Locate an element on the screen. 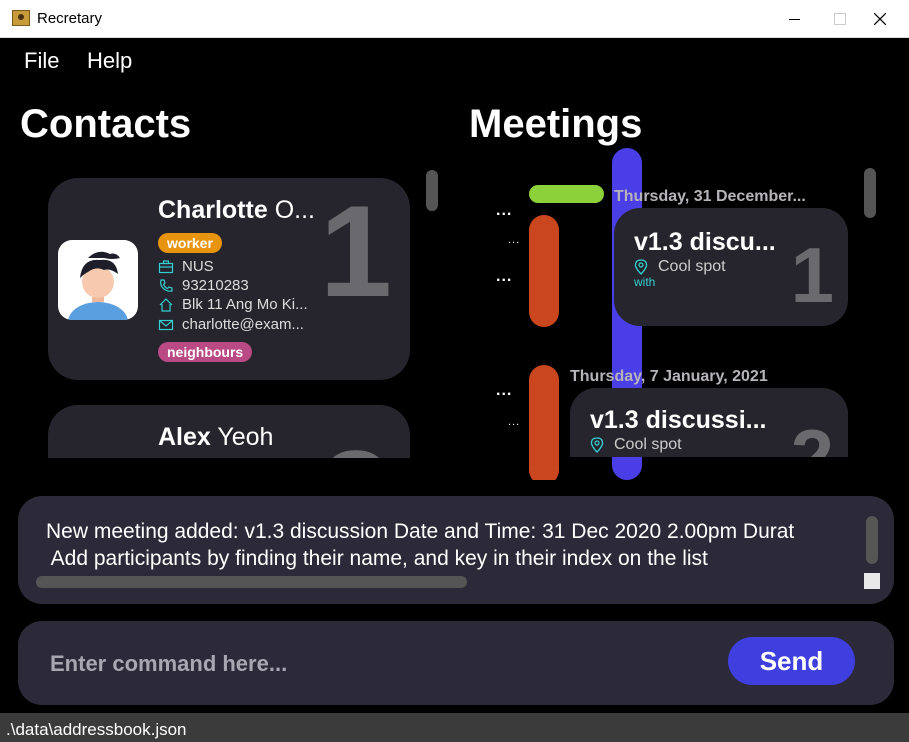 Image resolution: width=909 pixels, height=742 pixels. close-icon is located at coordinates (880, 19).